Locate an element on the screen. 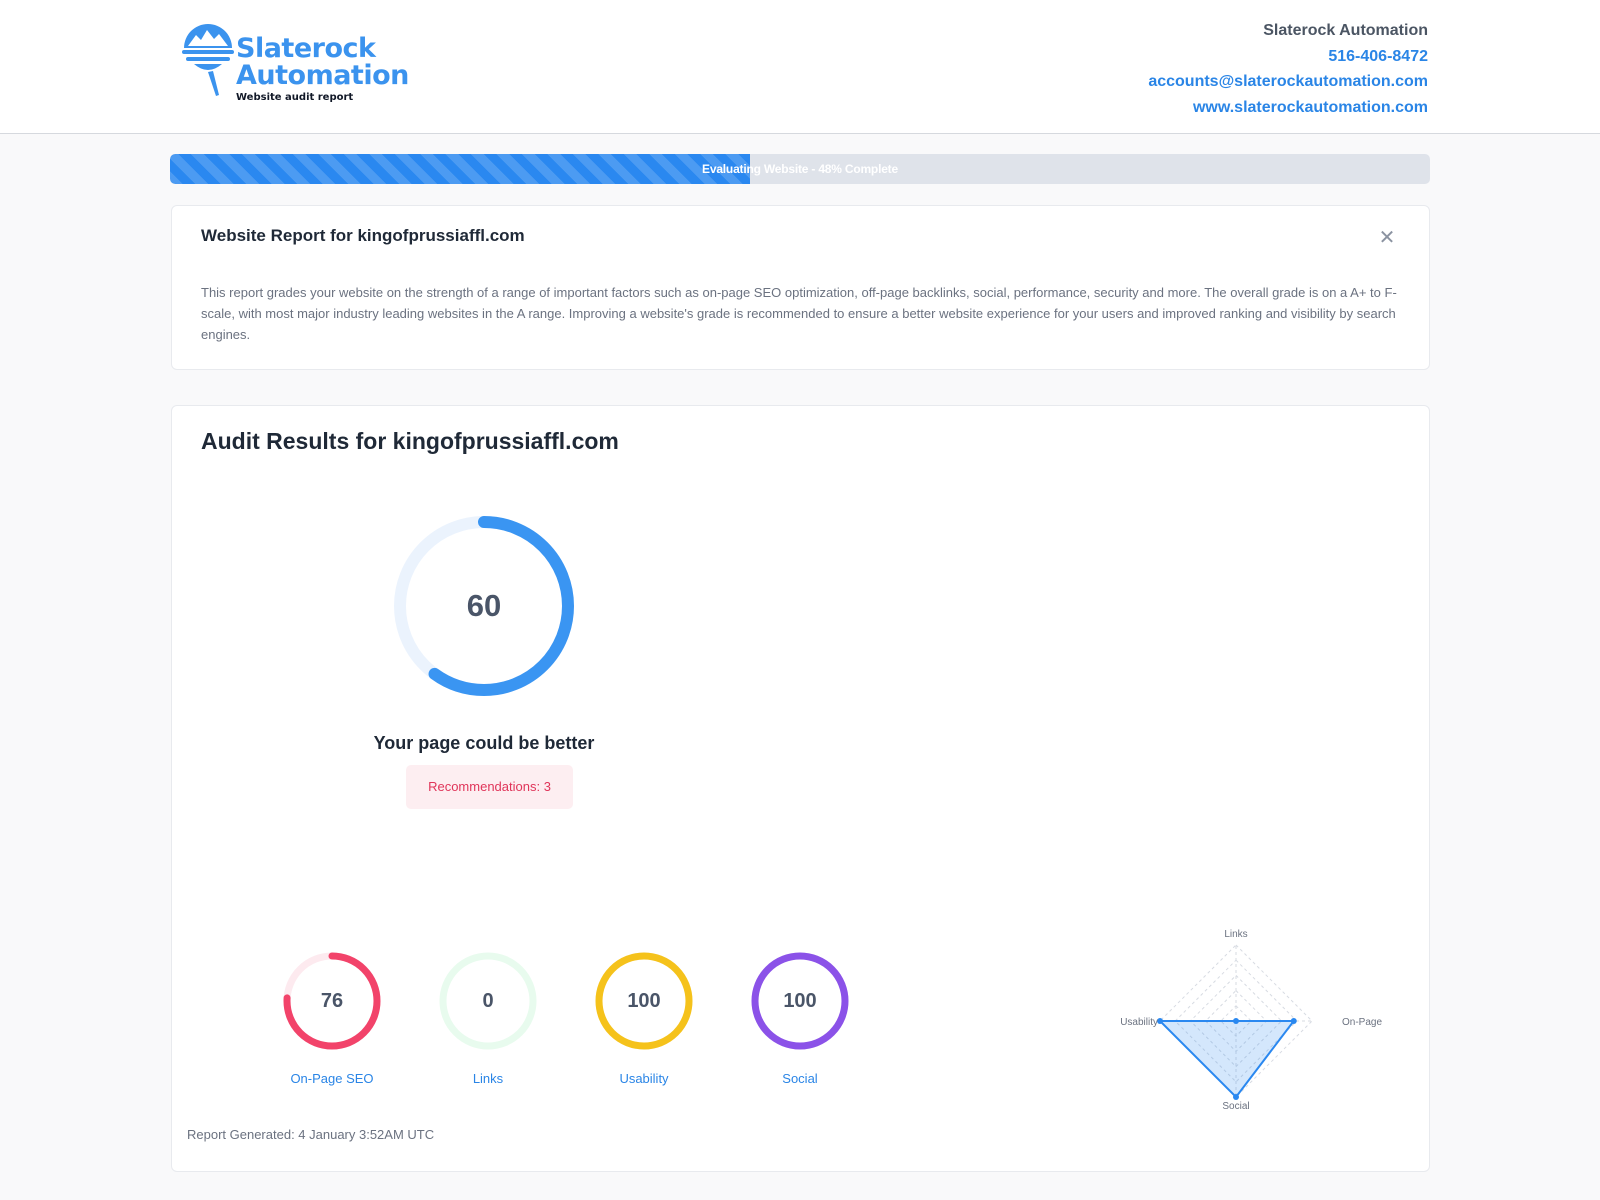  radar-axis-label: Links is located at coordinates (1235, 934).